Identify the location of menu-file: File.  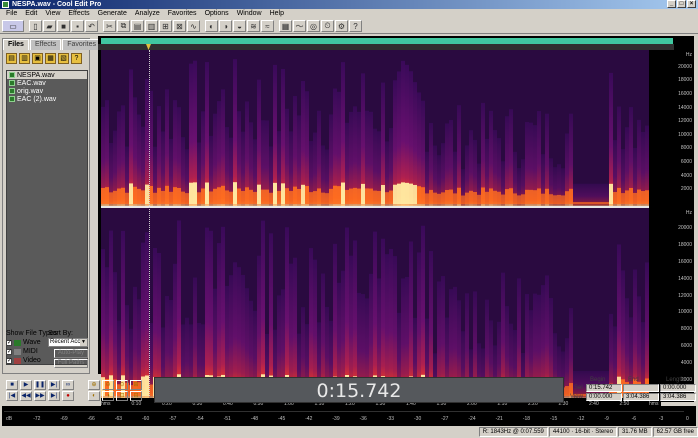
(11, 14).